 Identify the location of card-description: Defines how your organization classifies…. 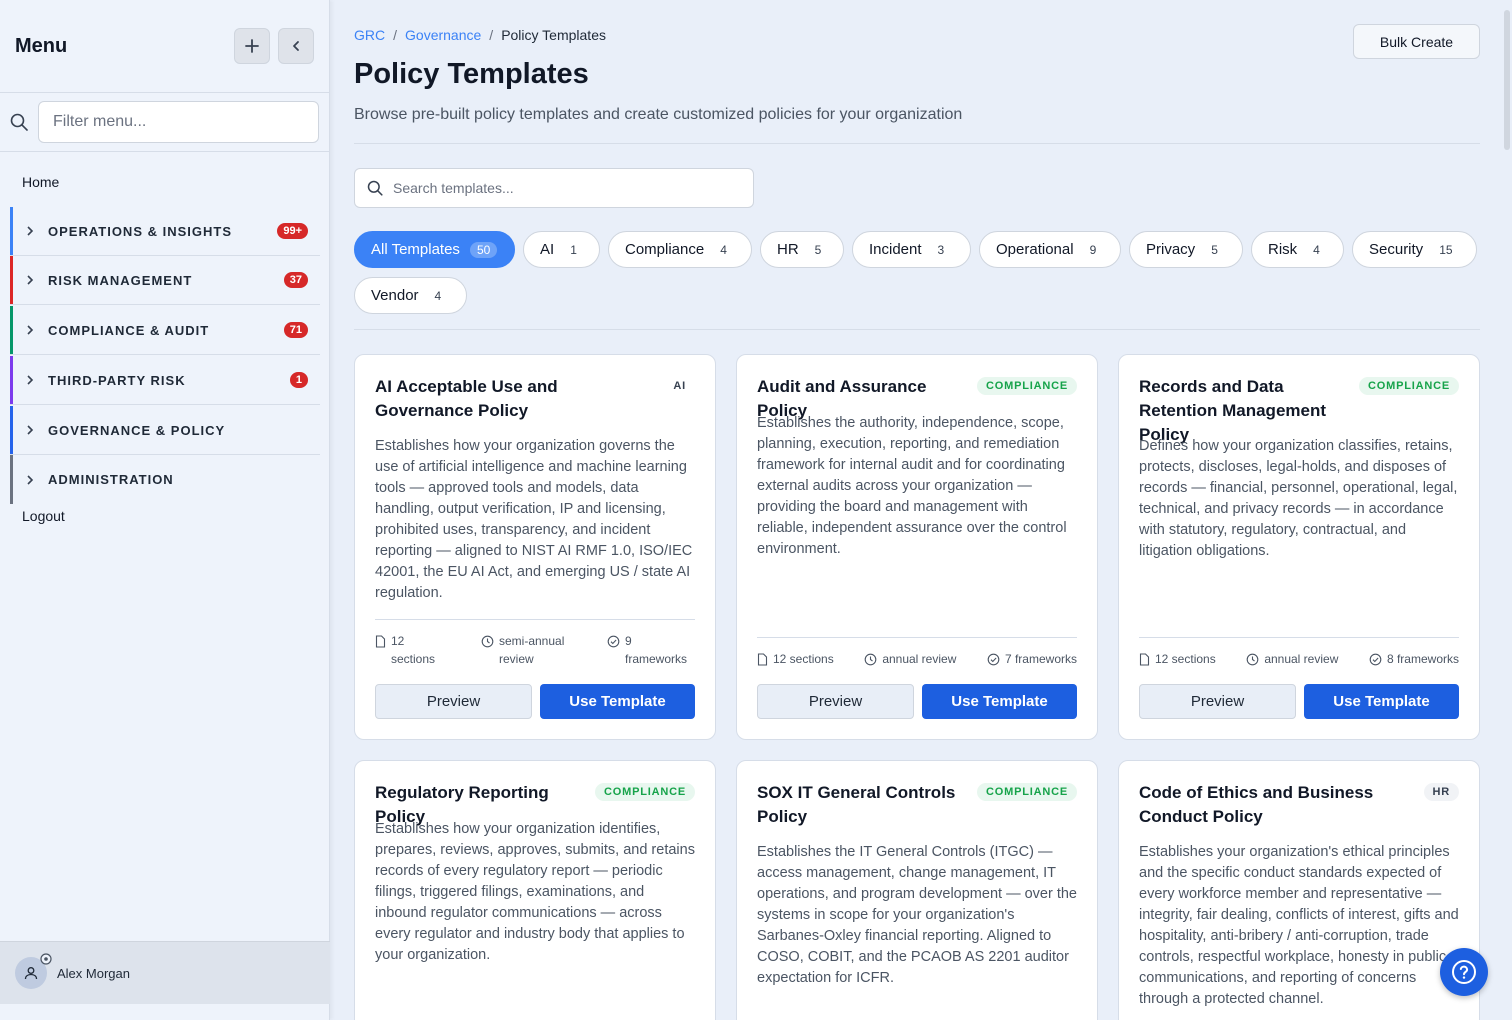
(1298, 498).